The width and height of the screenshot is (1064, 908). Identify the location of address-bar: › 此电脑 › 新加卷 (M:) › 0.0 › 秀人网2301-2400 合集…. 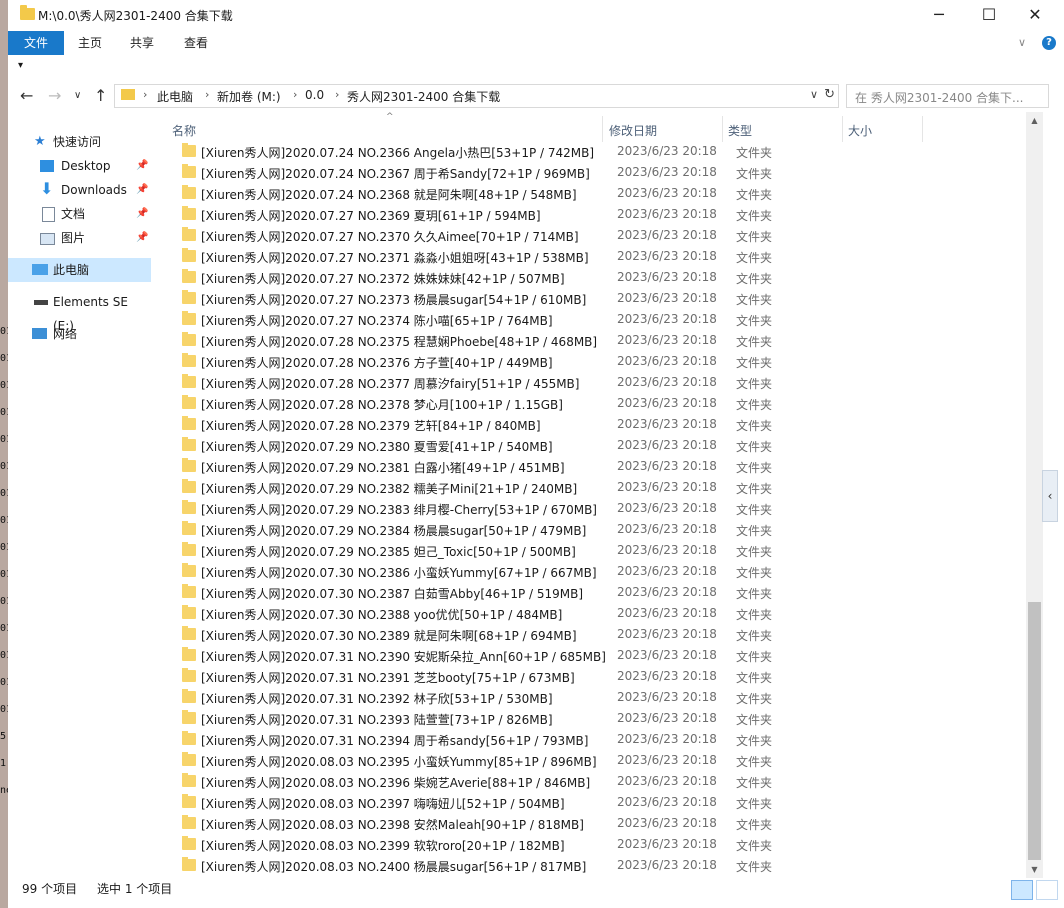
(476, 96).